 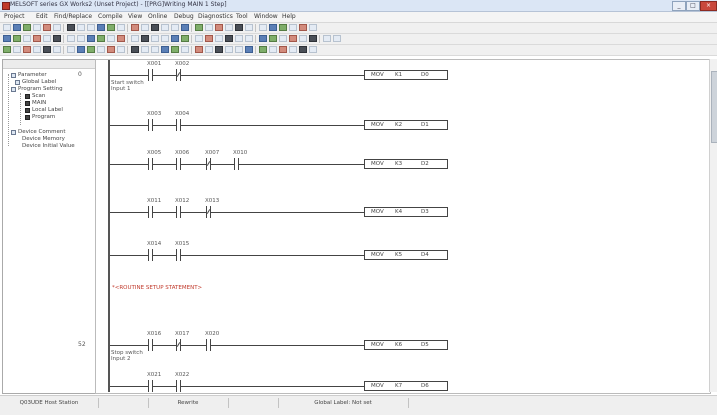 What do you see at coordinates (48, 146) in the screenshot?
I see `tree-item-device-initial-value: Device Initial Value` at bounding box center [48, 146].